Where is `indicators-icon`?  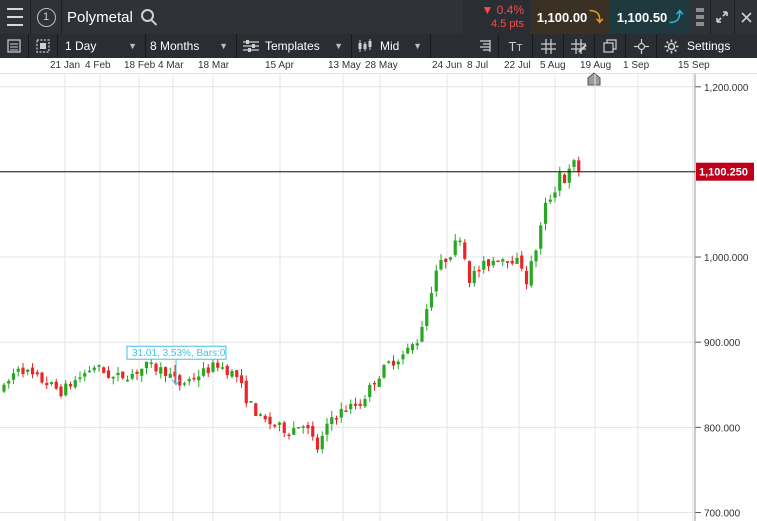
indicators-icon is located at coordinates (485, 46).